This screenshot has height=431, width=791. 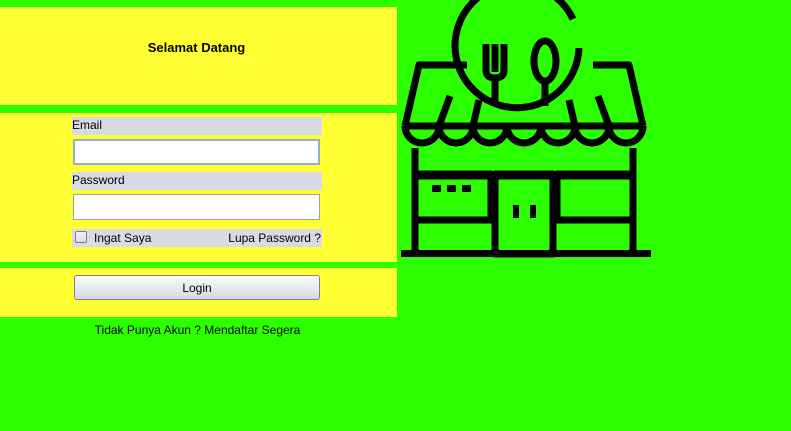 What do you see at coordinates (196, 207) in the screenshot?
I see `password-field` at bounding box center [196, 207].